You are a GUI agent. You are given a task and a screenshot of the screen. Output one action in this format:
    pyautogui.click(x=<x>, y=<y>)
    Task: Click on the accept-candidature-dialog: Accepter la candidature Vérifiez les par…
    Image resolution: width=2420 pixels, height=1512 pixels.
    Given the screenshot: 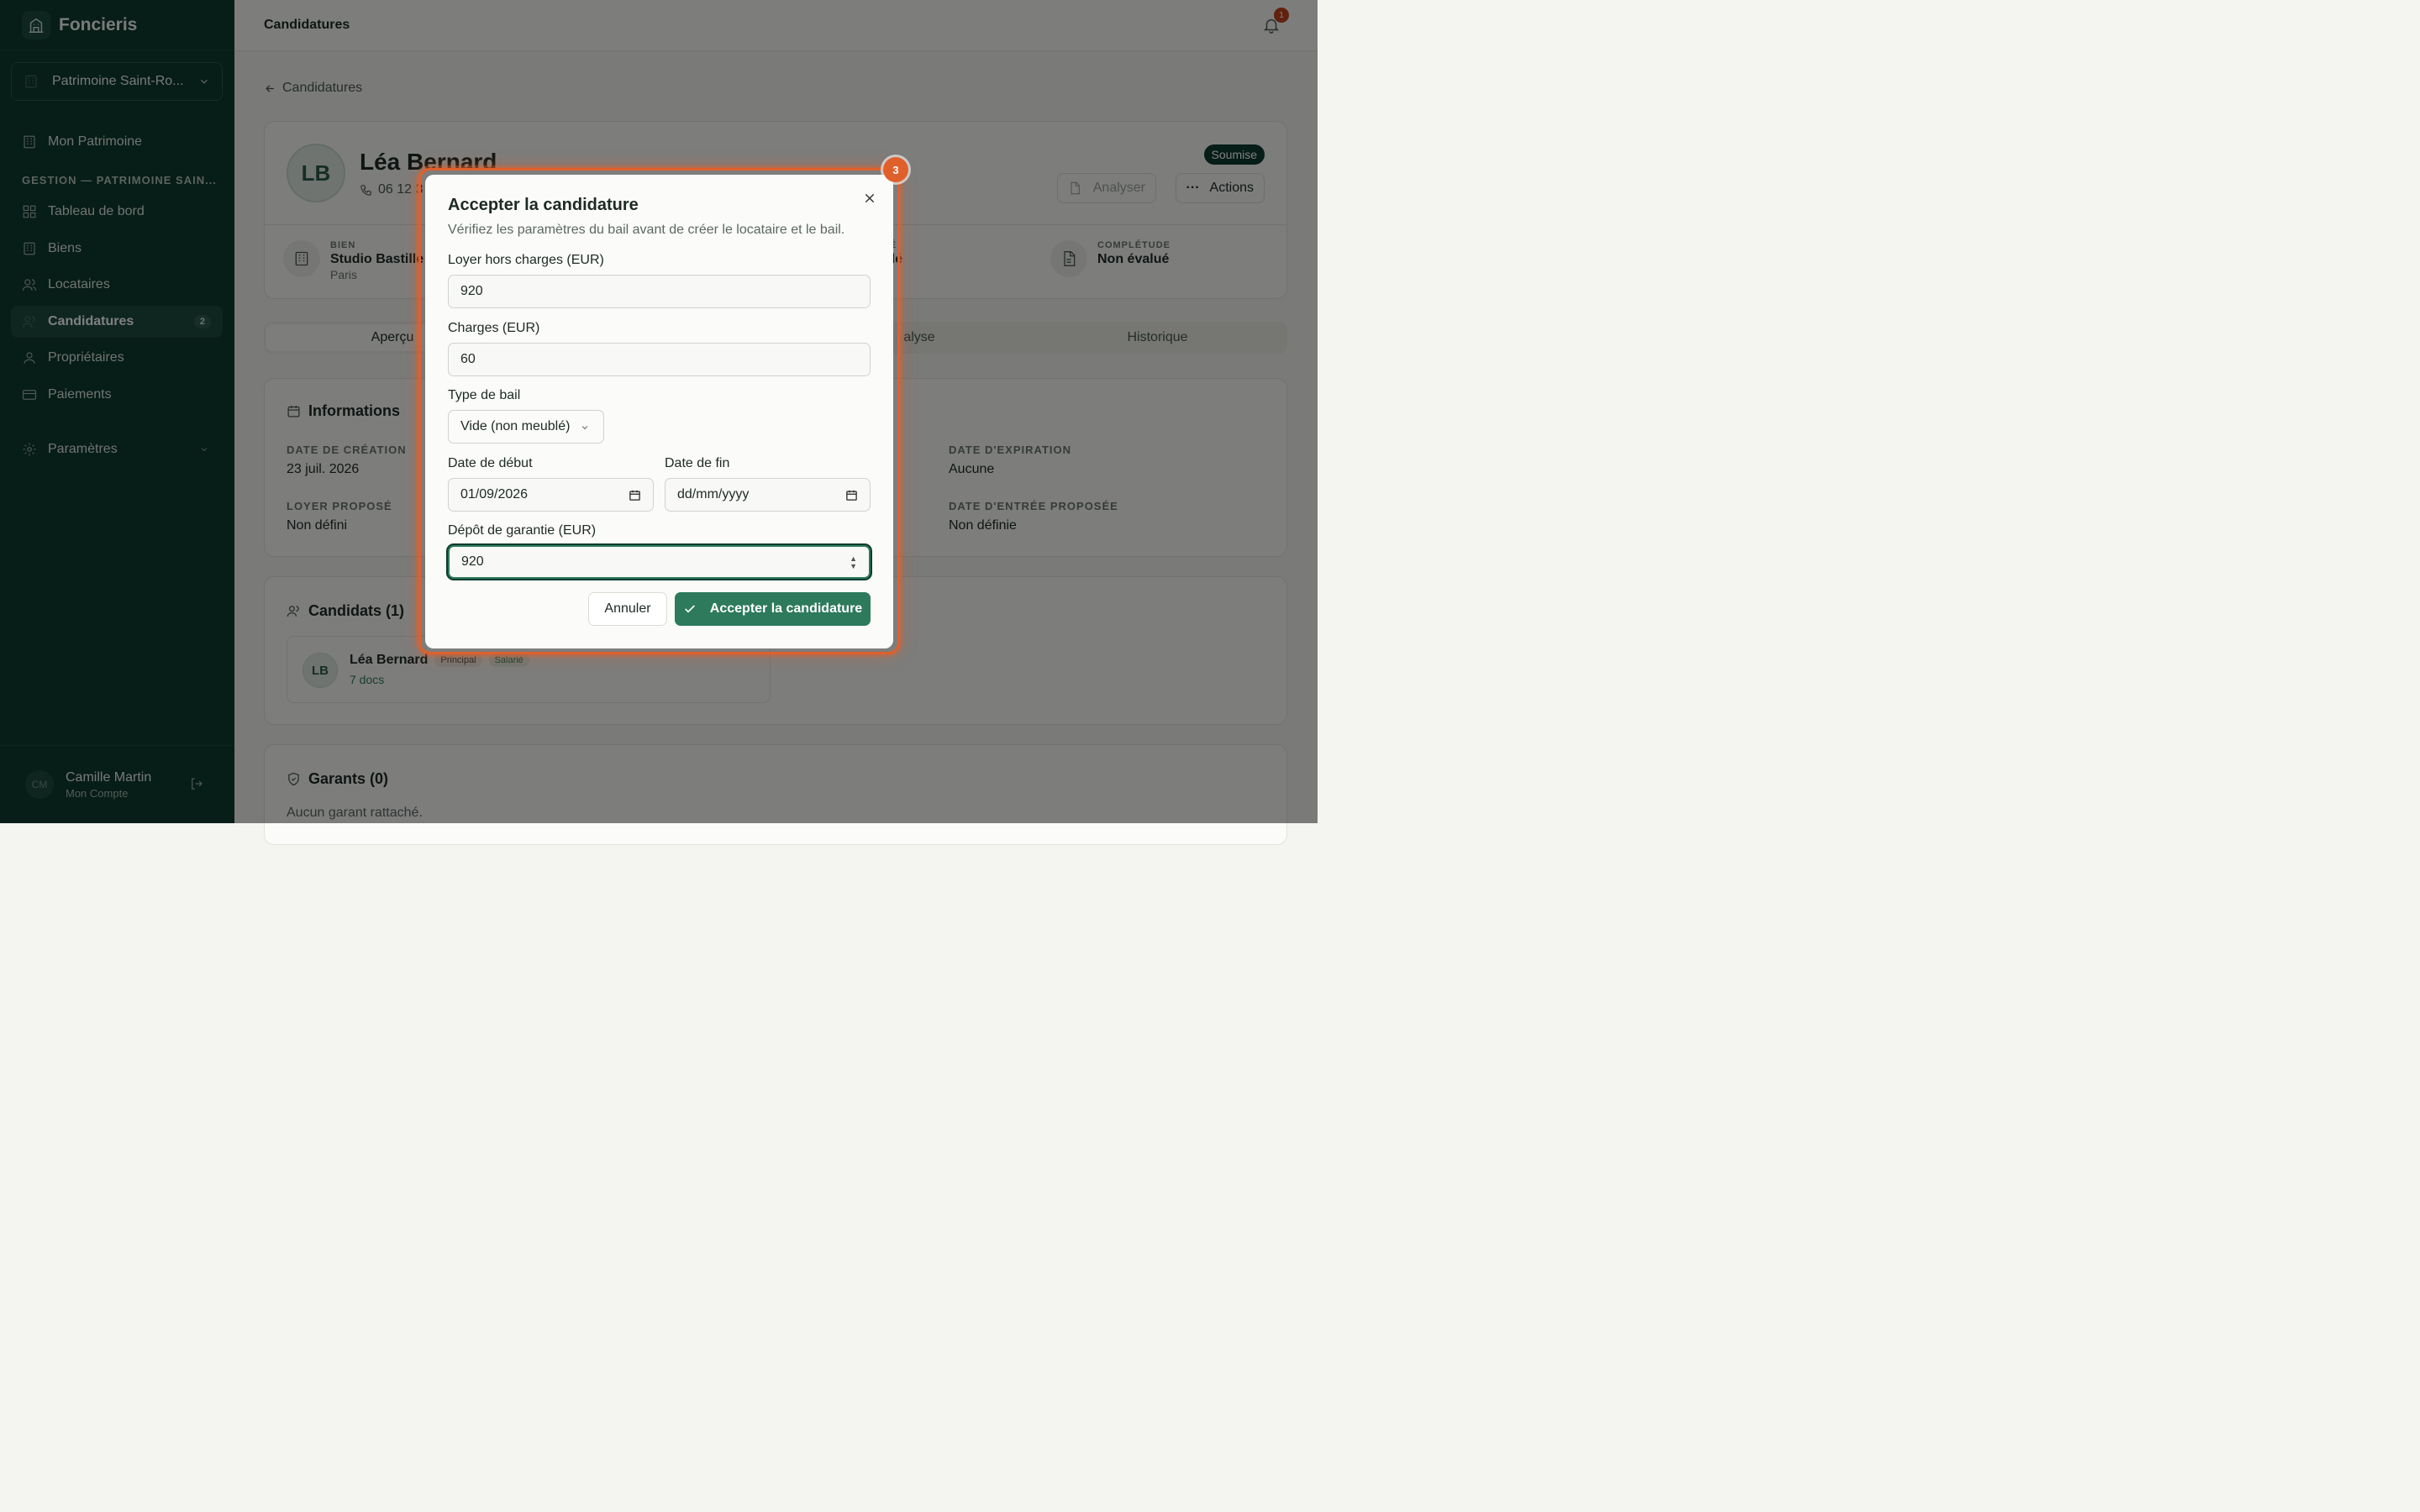 What is the action you would take?
    pyautogui.click(x=659, y=411)
    